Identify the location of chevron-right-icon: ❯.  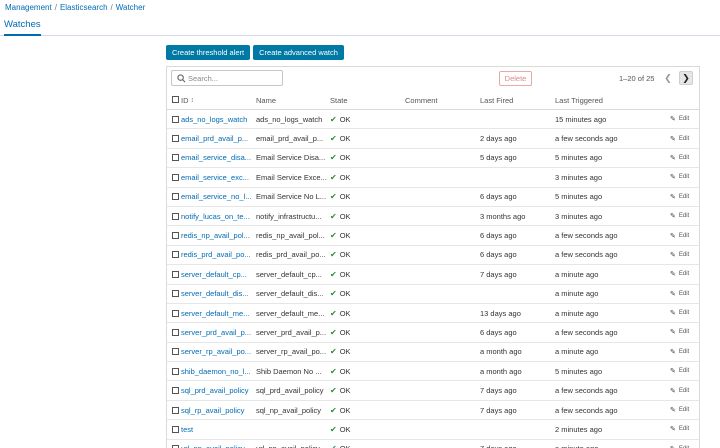
(686, 78).